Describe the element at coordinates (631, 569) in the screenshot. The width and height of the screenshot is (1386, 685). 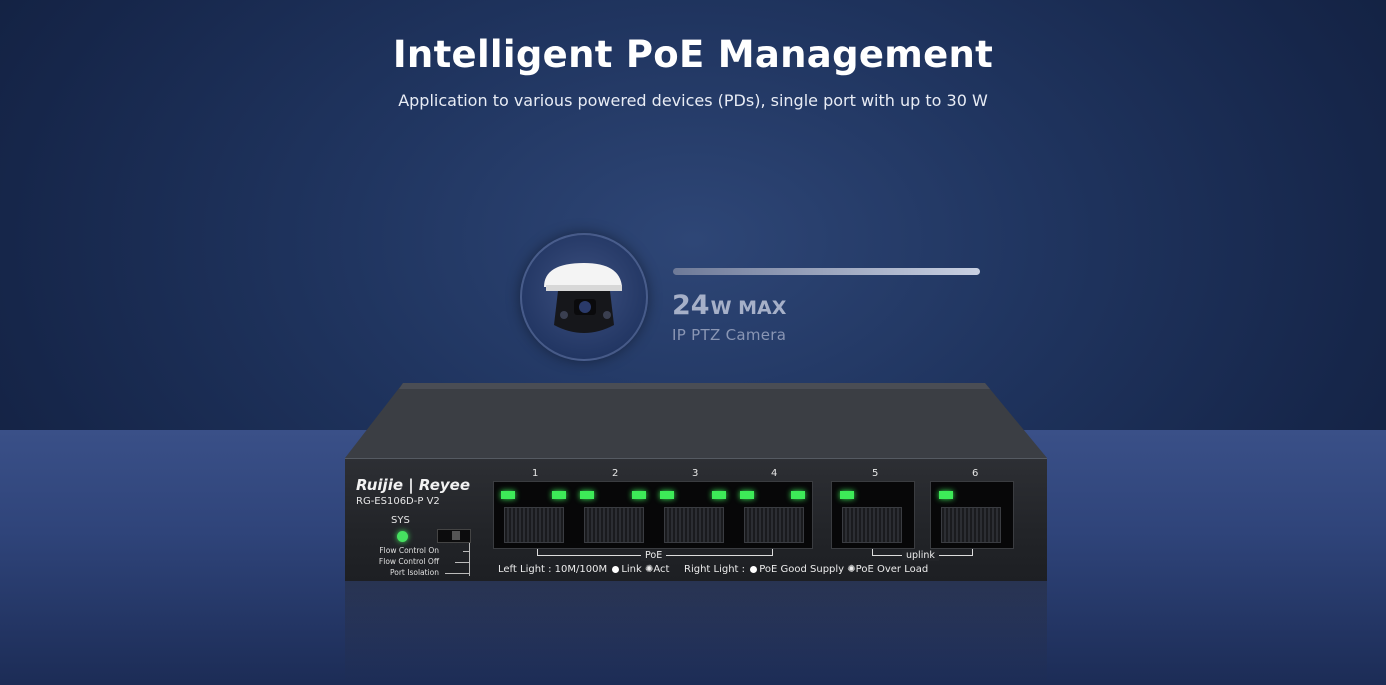
I see `legend-link: Link` at that location.